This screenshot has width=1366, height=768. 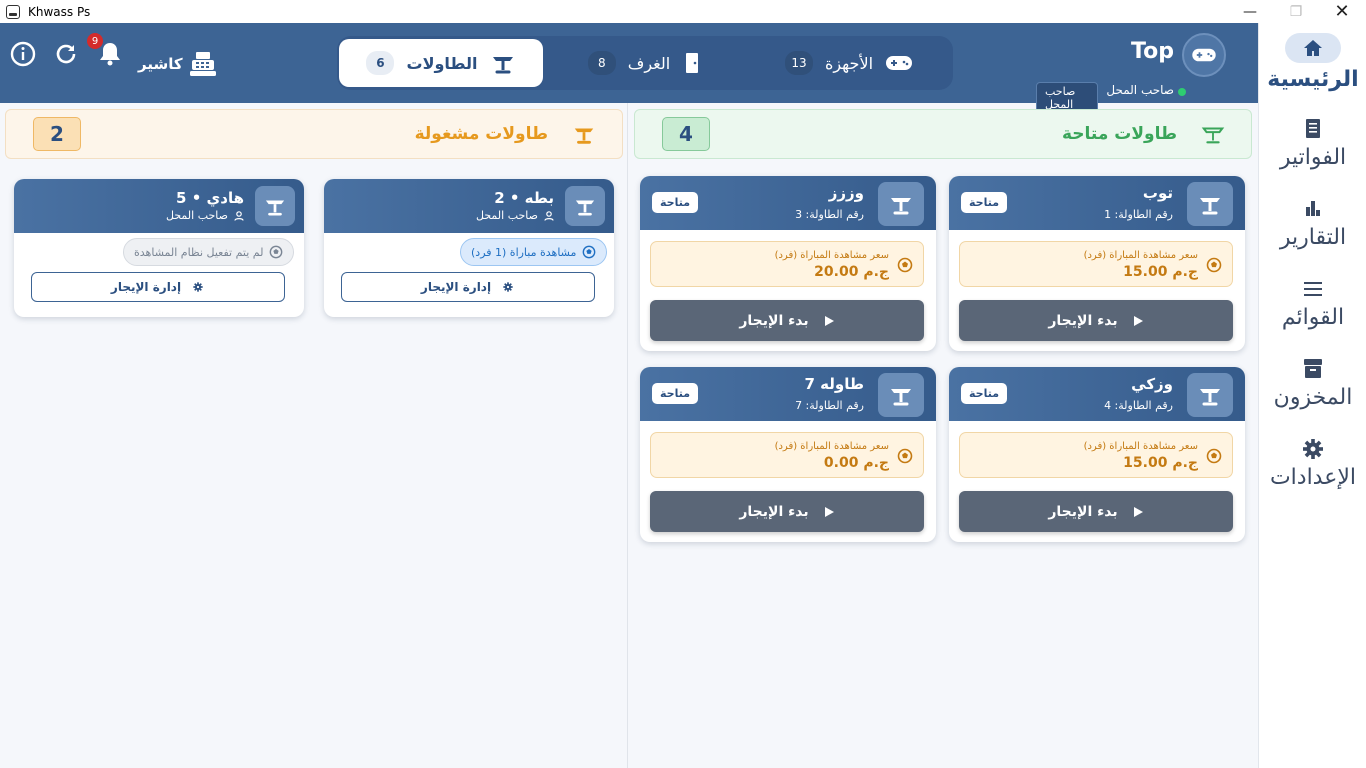 I want to click on price-value: 20.00 ج.م, so click(x=851, y=272).